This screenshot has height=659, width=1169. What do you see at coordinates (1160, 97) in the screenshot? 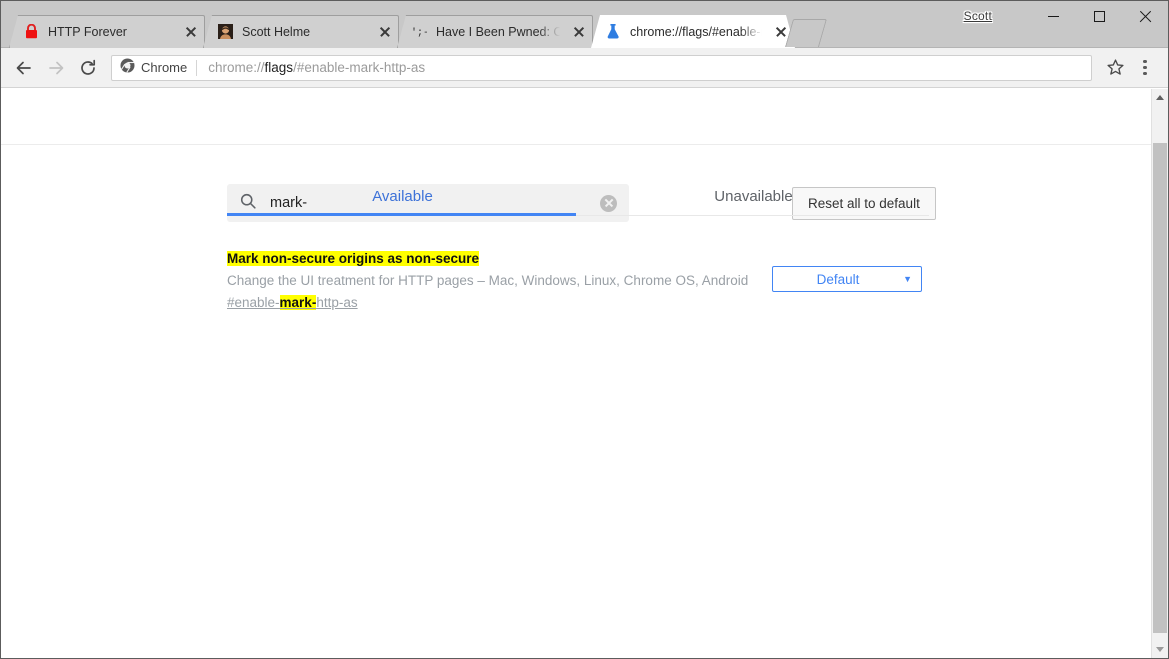
I see `scroll-up-arrow-icon` at bounding box center [1160, 97].